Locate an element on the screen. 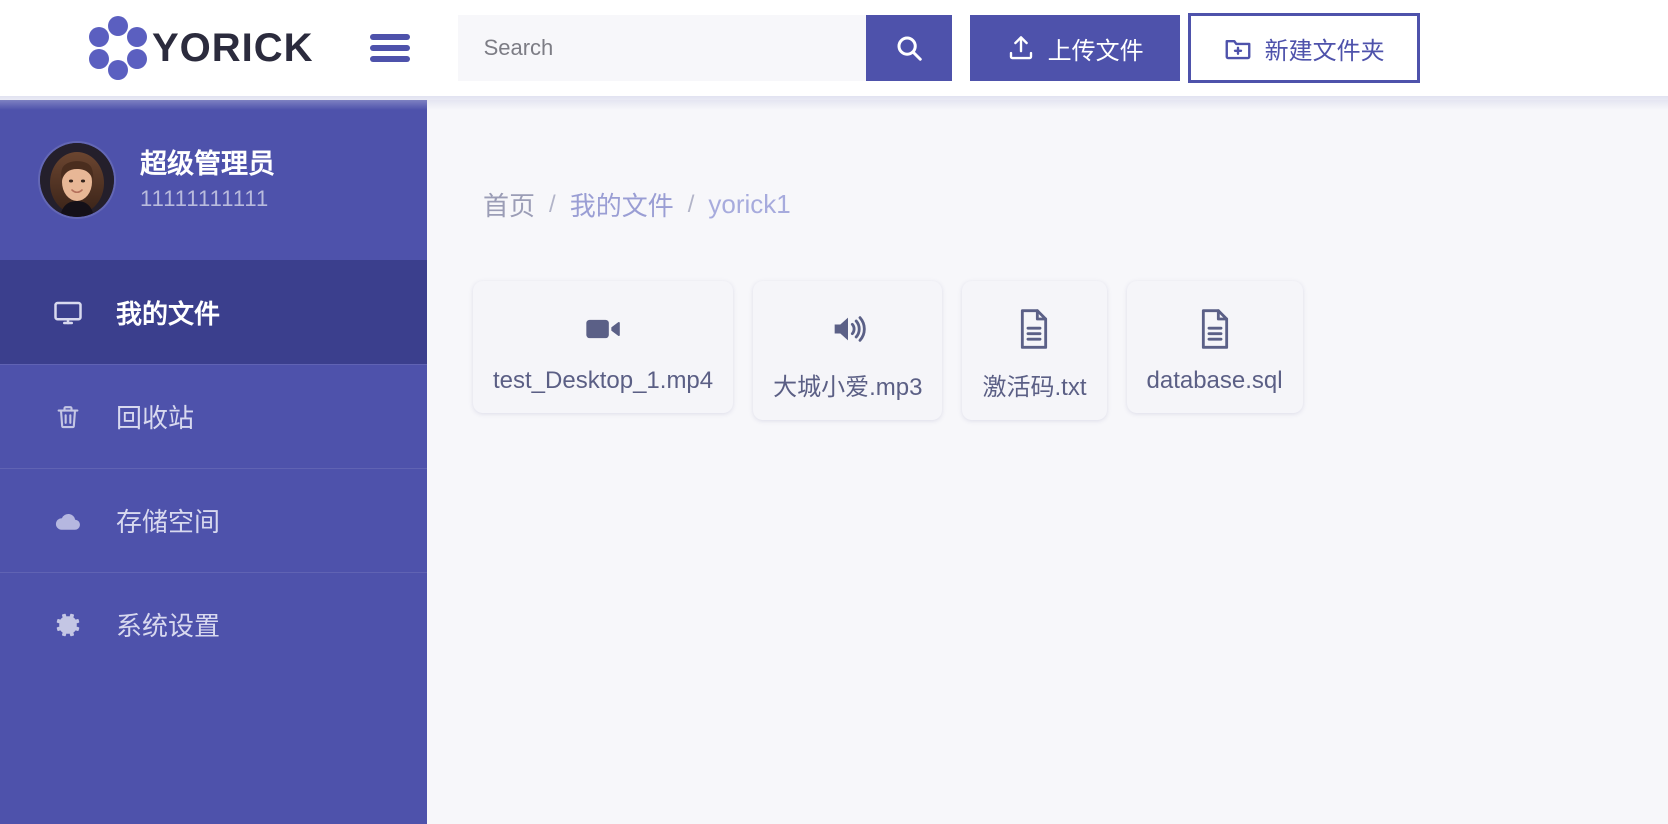  file-name: 大城小爱.mp3 is located at coordinates (848, 387).